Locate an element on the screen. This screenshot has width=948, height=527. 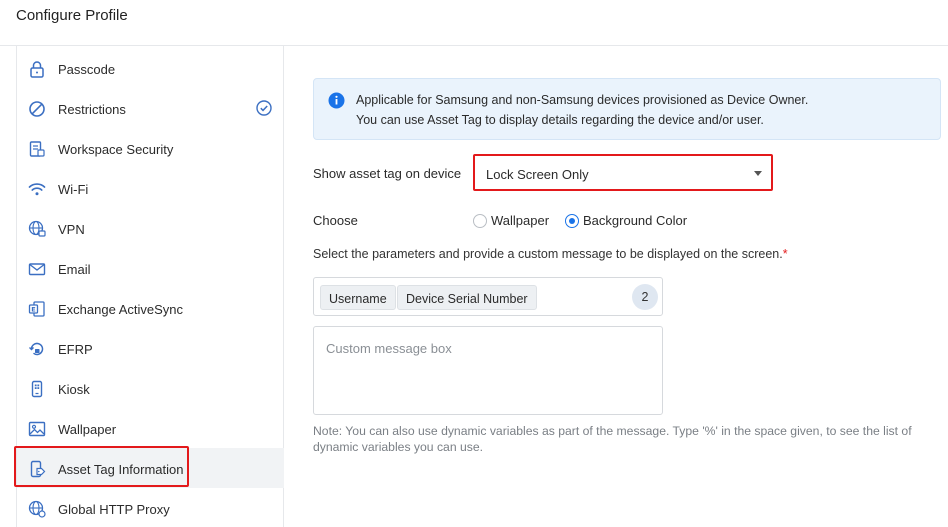
proxy-globe-icon is located at coordinates (37, 509).